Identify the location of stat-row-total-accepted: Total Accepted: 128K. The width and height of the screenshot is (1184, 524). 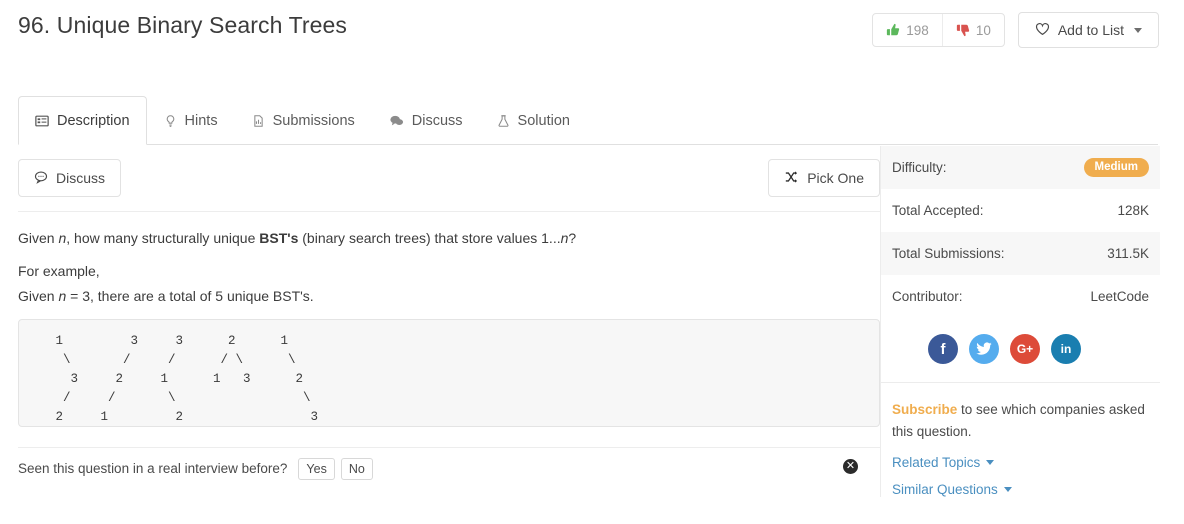
(1020, 210).